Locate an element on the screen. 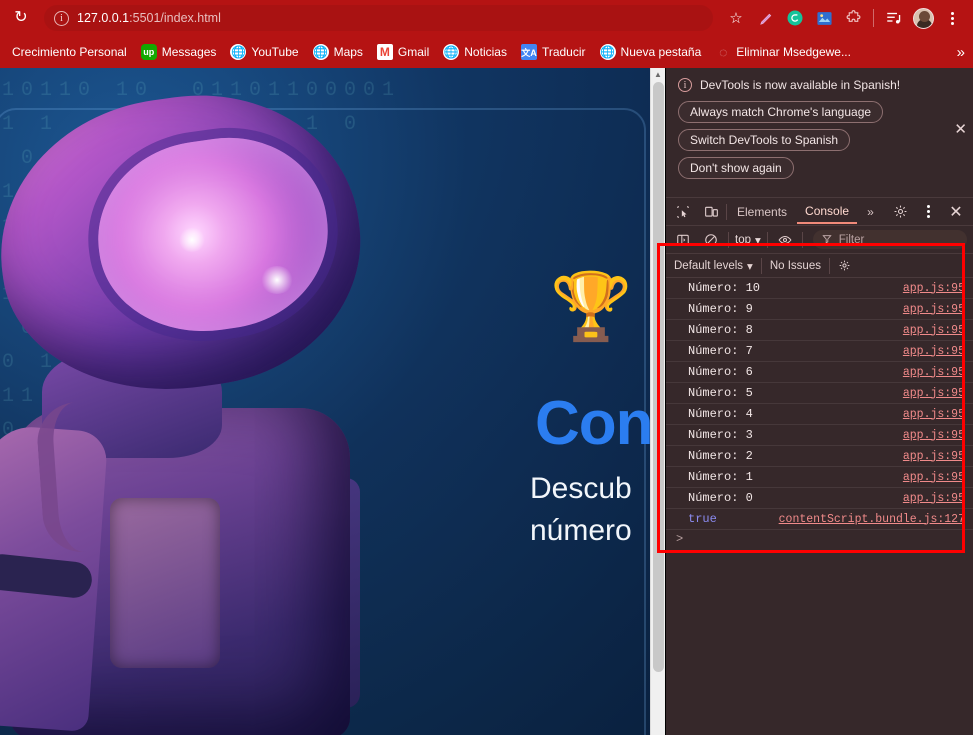 The width and height of the screenshot is (973, 735). clear-console-icon is located at coordinates (711, 240).